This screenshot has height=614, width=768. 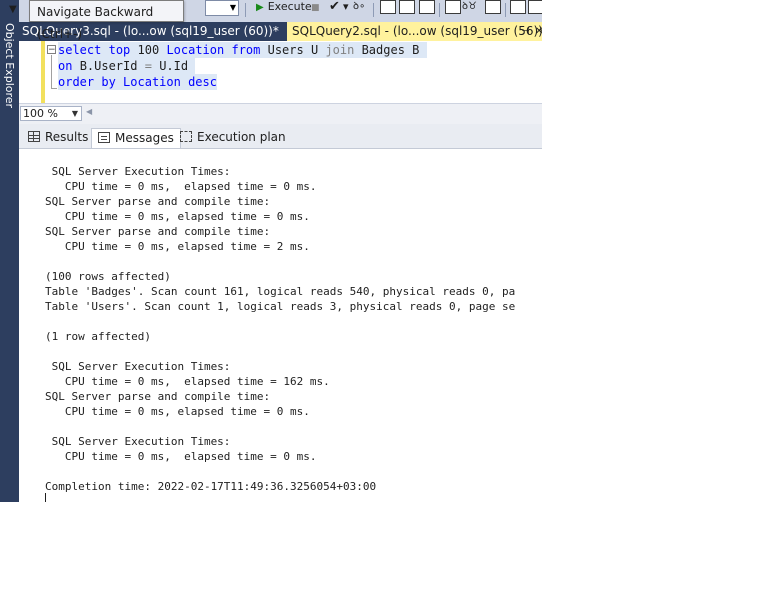 What do you see at coordinates (280, 113) in the screenshot?
I see `zoom-strip: 100 % ▼ ◀` at bounding box center [280, 113].